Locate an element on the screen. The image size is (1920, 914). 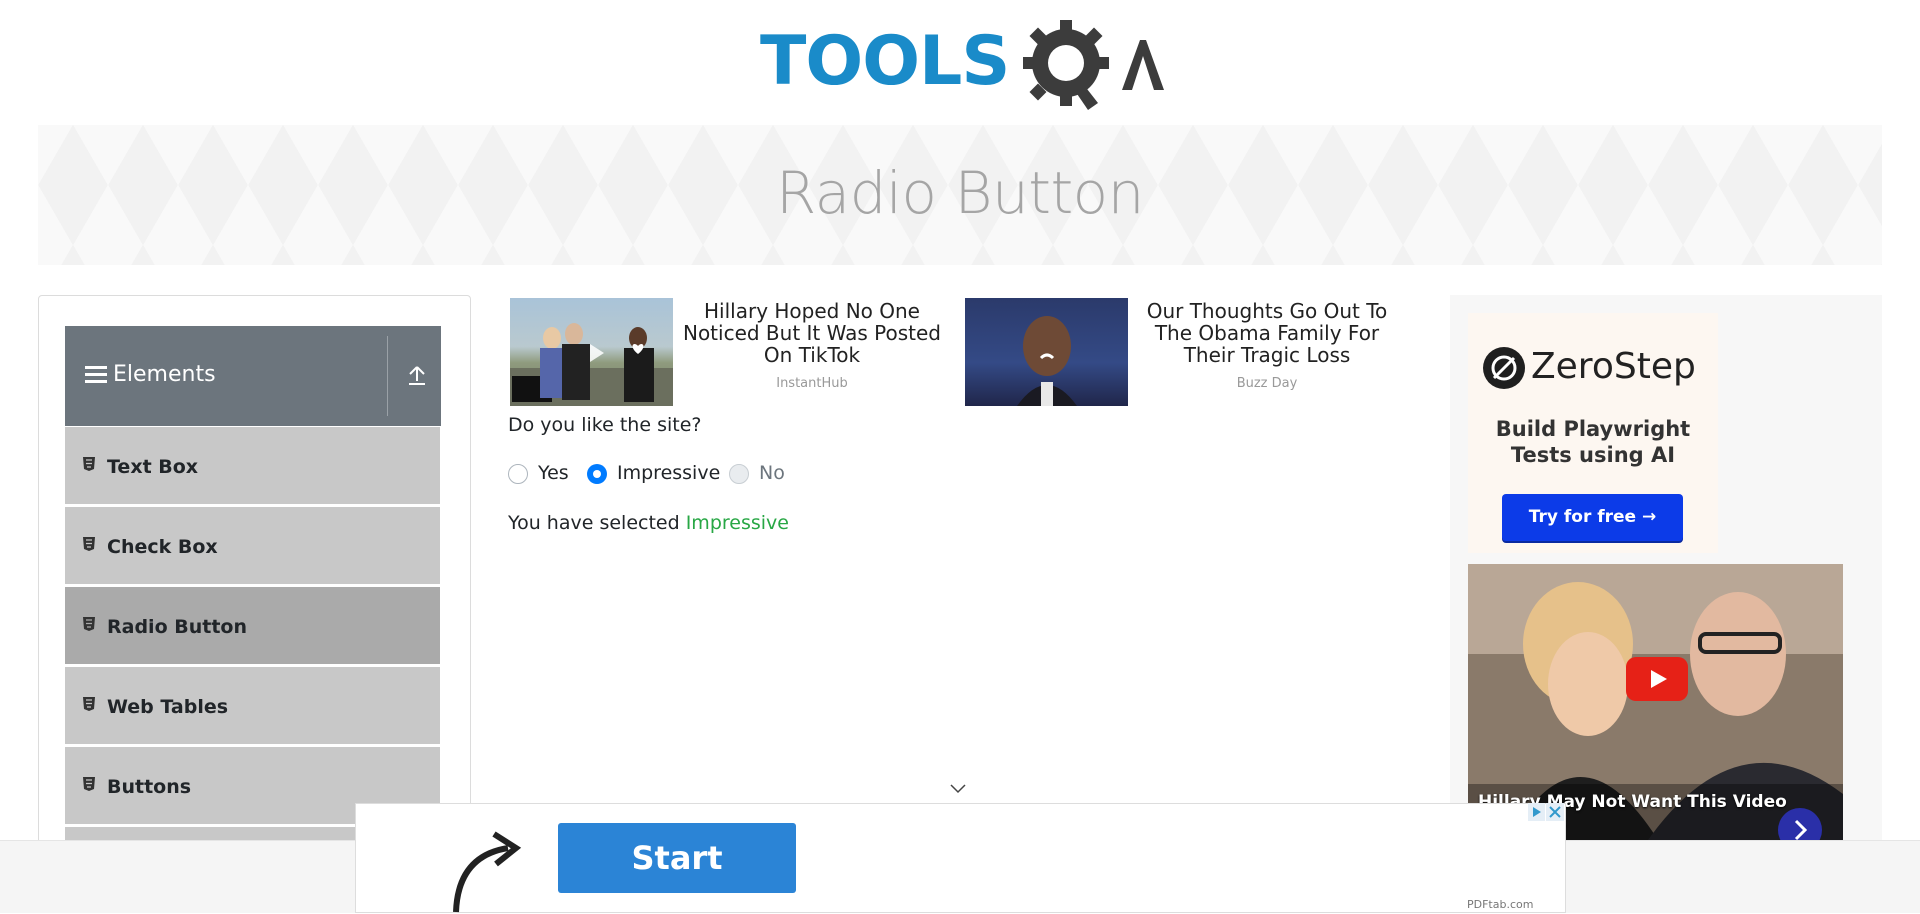
ad-source: InstantHub is located at coordinates (812, 383).